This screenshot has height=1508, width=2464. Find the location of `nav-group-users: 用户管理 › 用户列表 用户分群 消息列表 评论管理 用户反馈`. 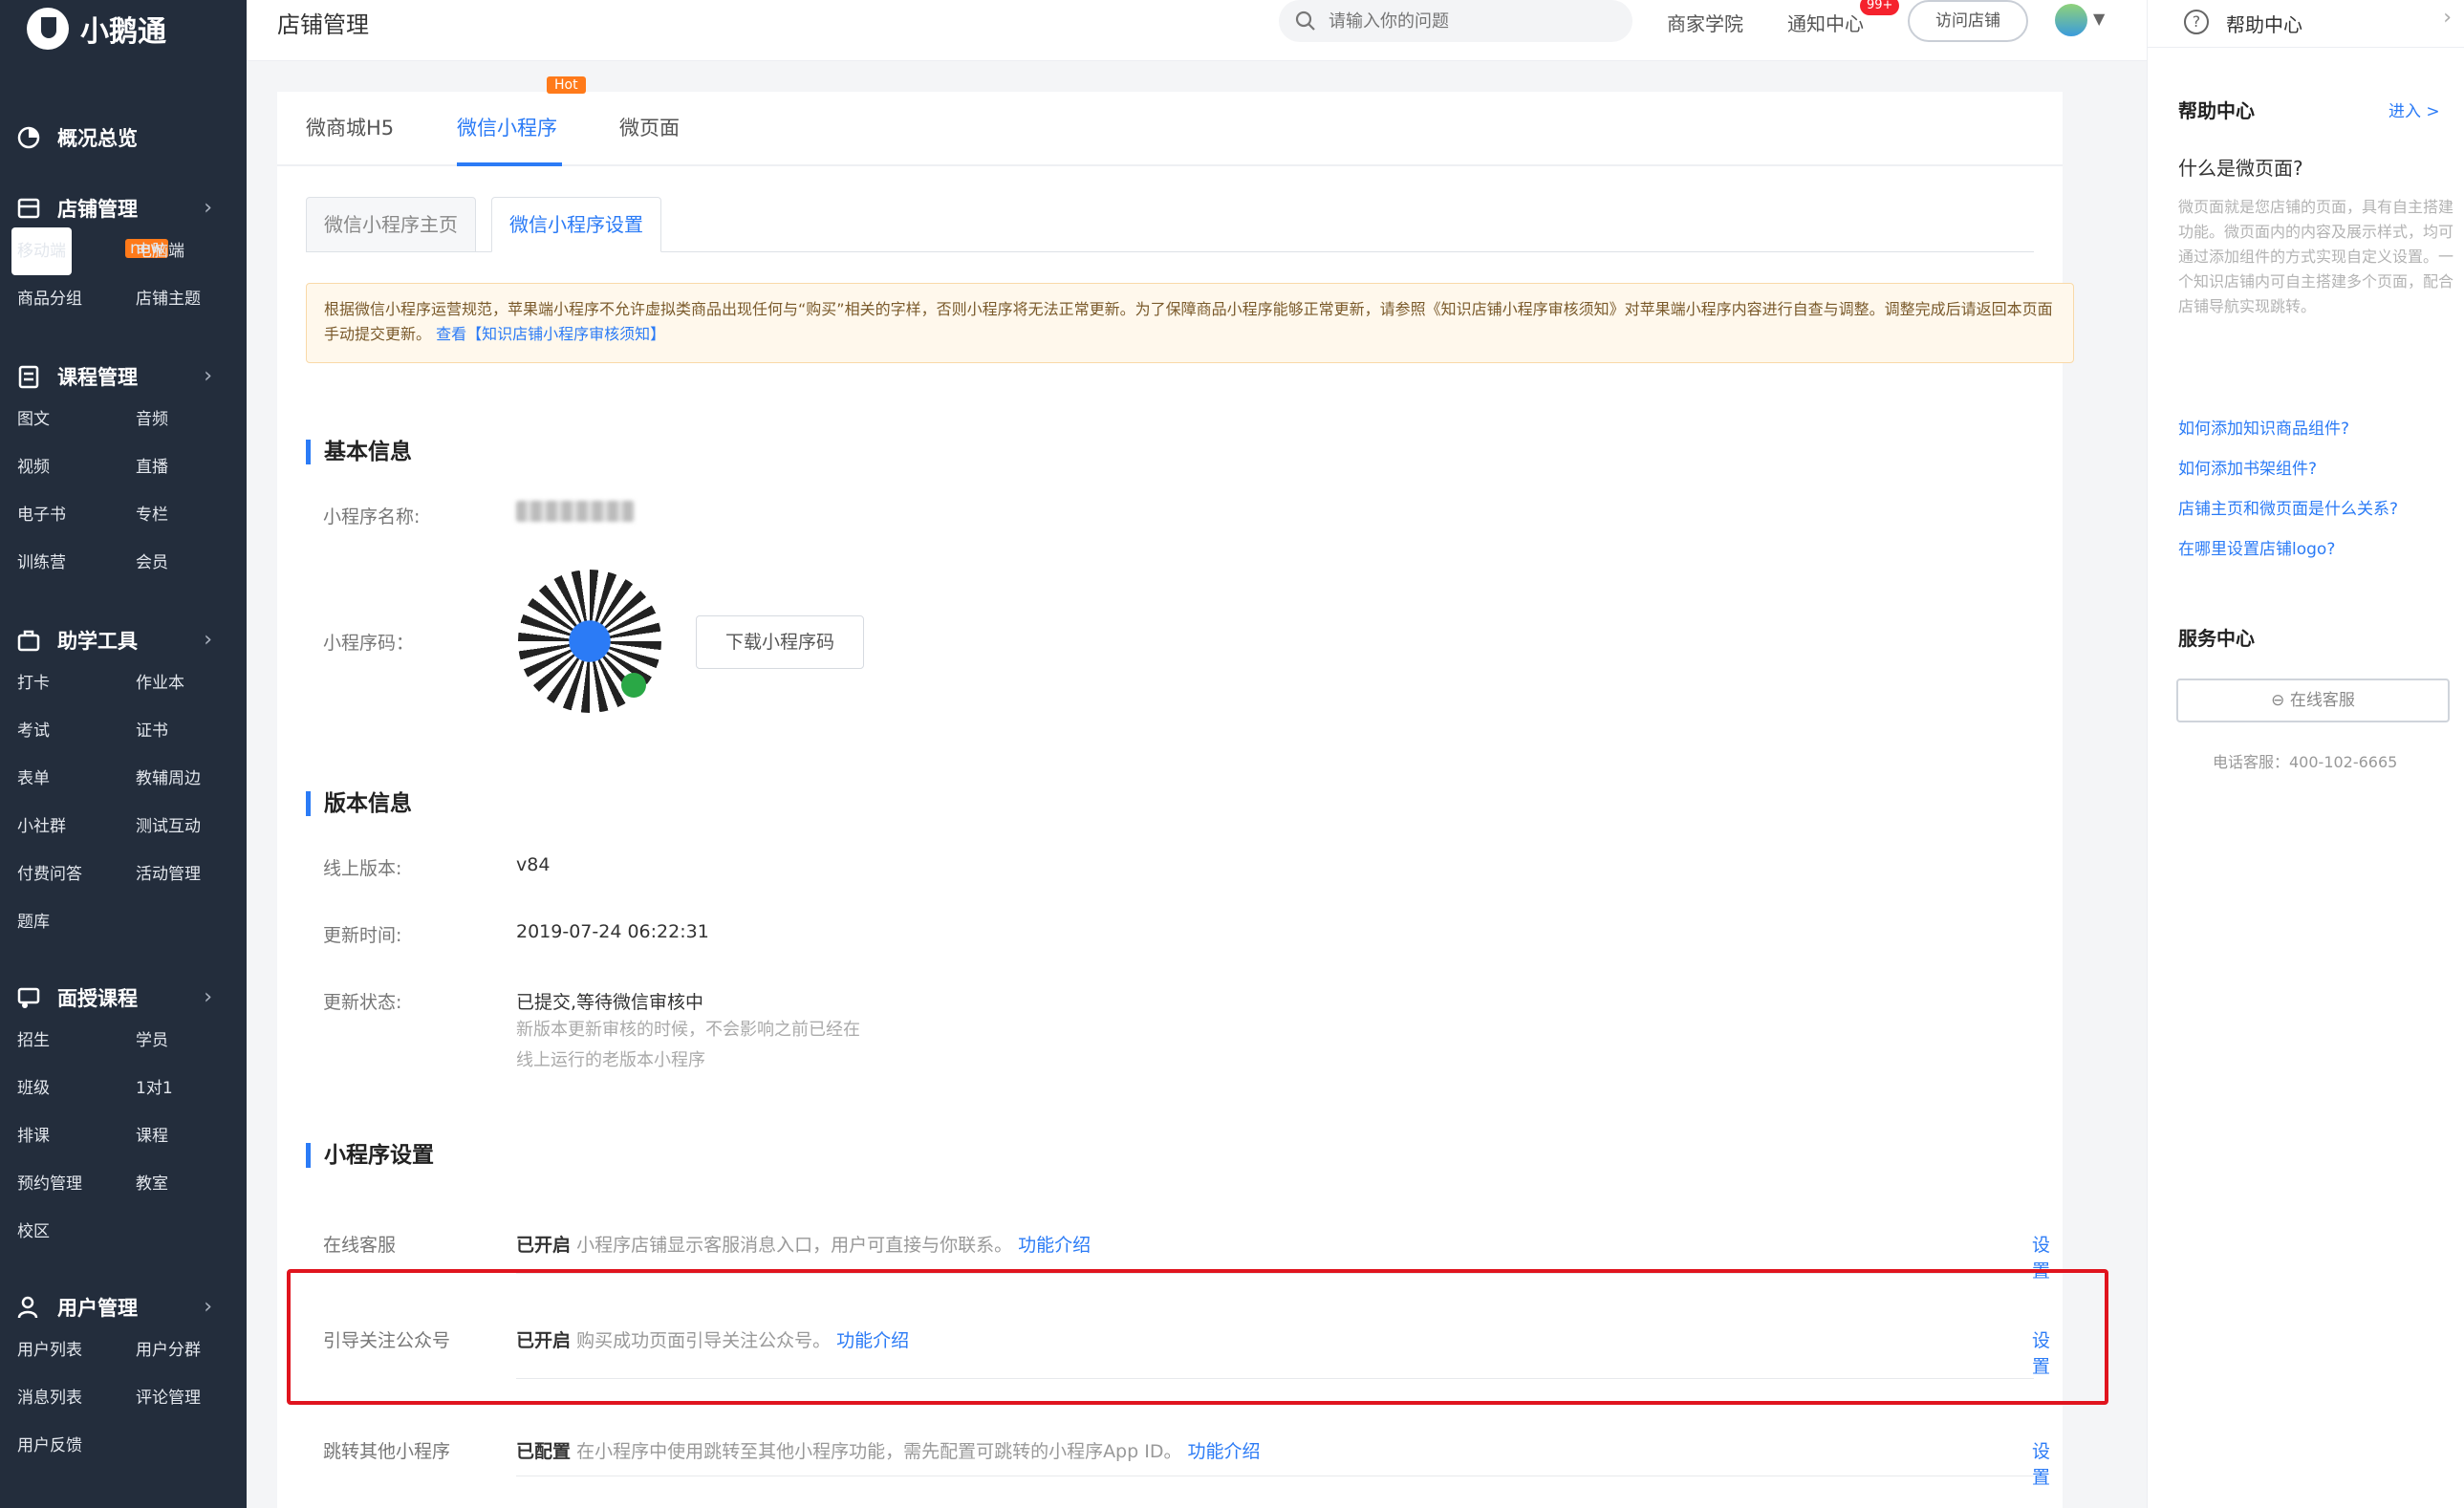

nav-group-users: 用户管理 › 用户列表 用户分群 消息列表 评论管理 用户反馈 is located at coordinates (124, 1379).